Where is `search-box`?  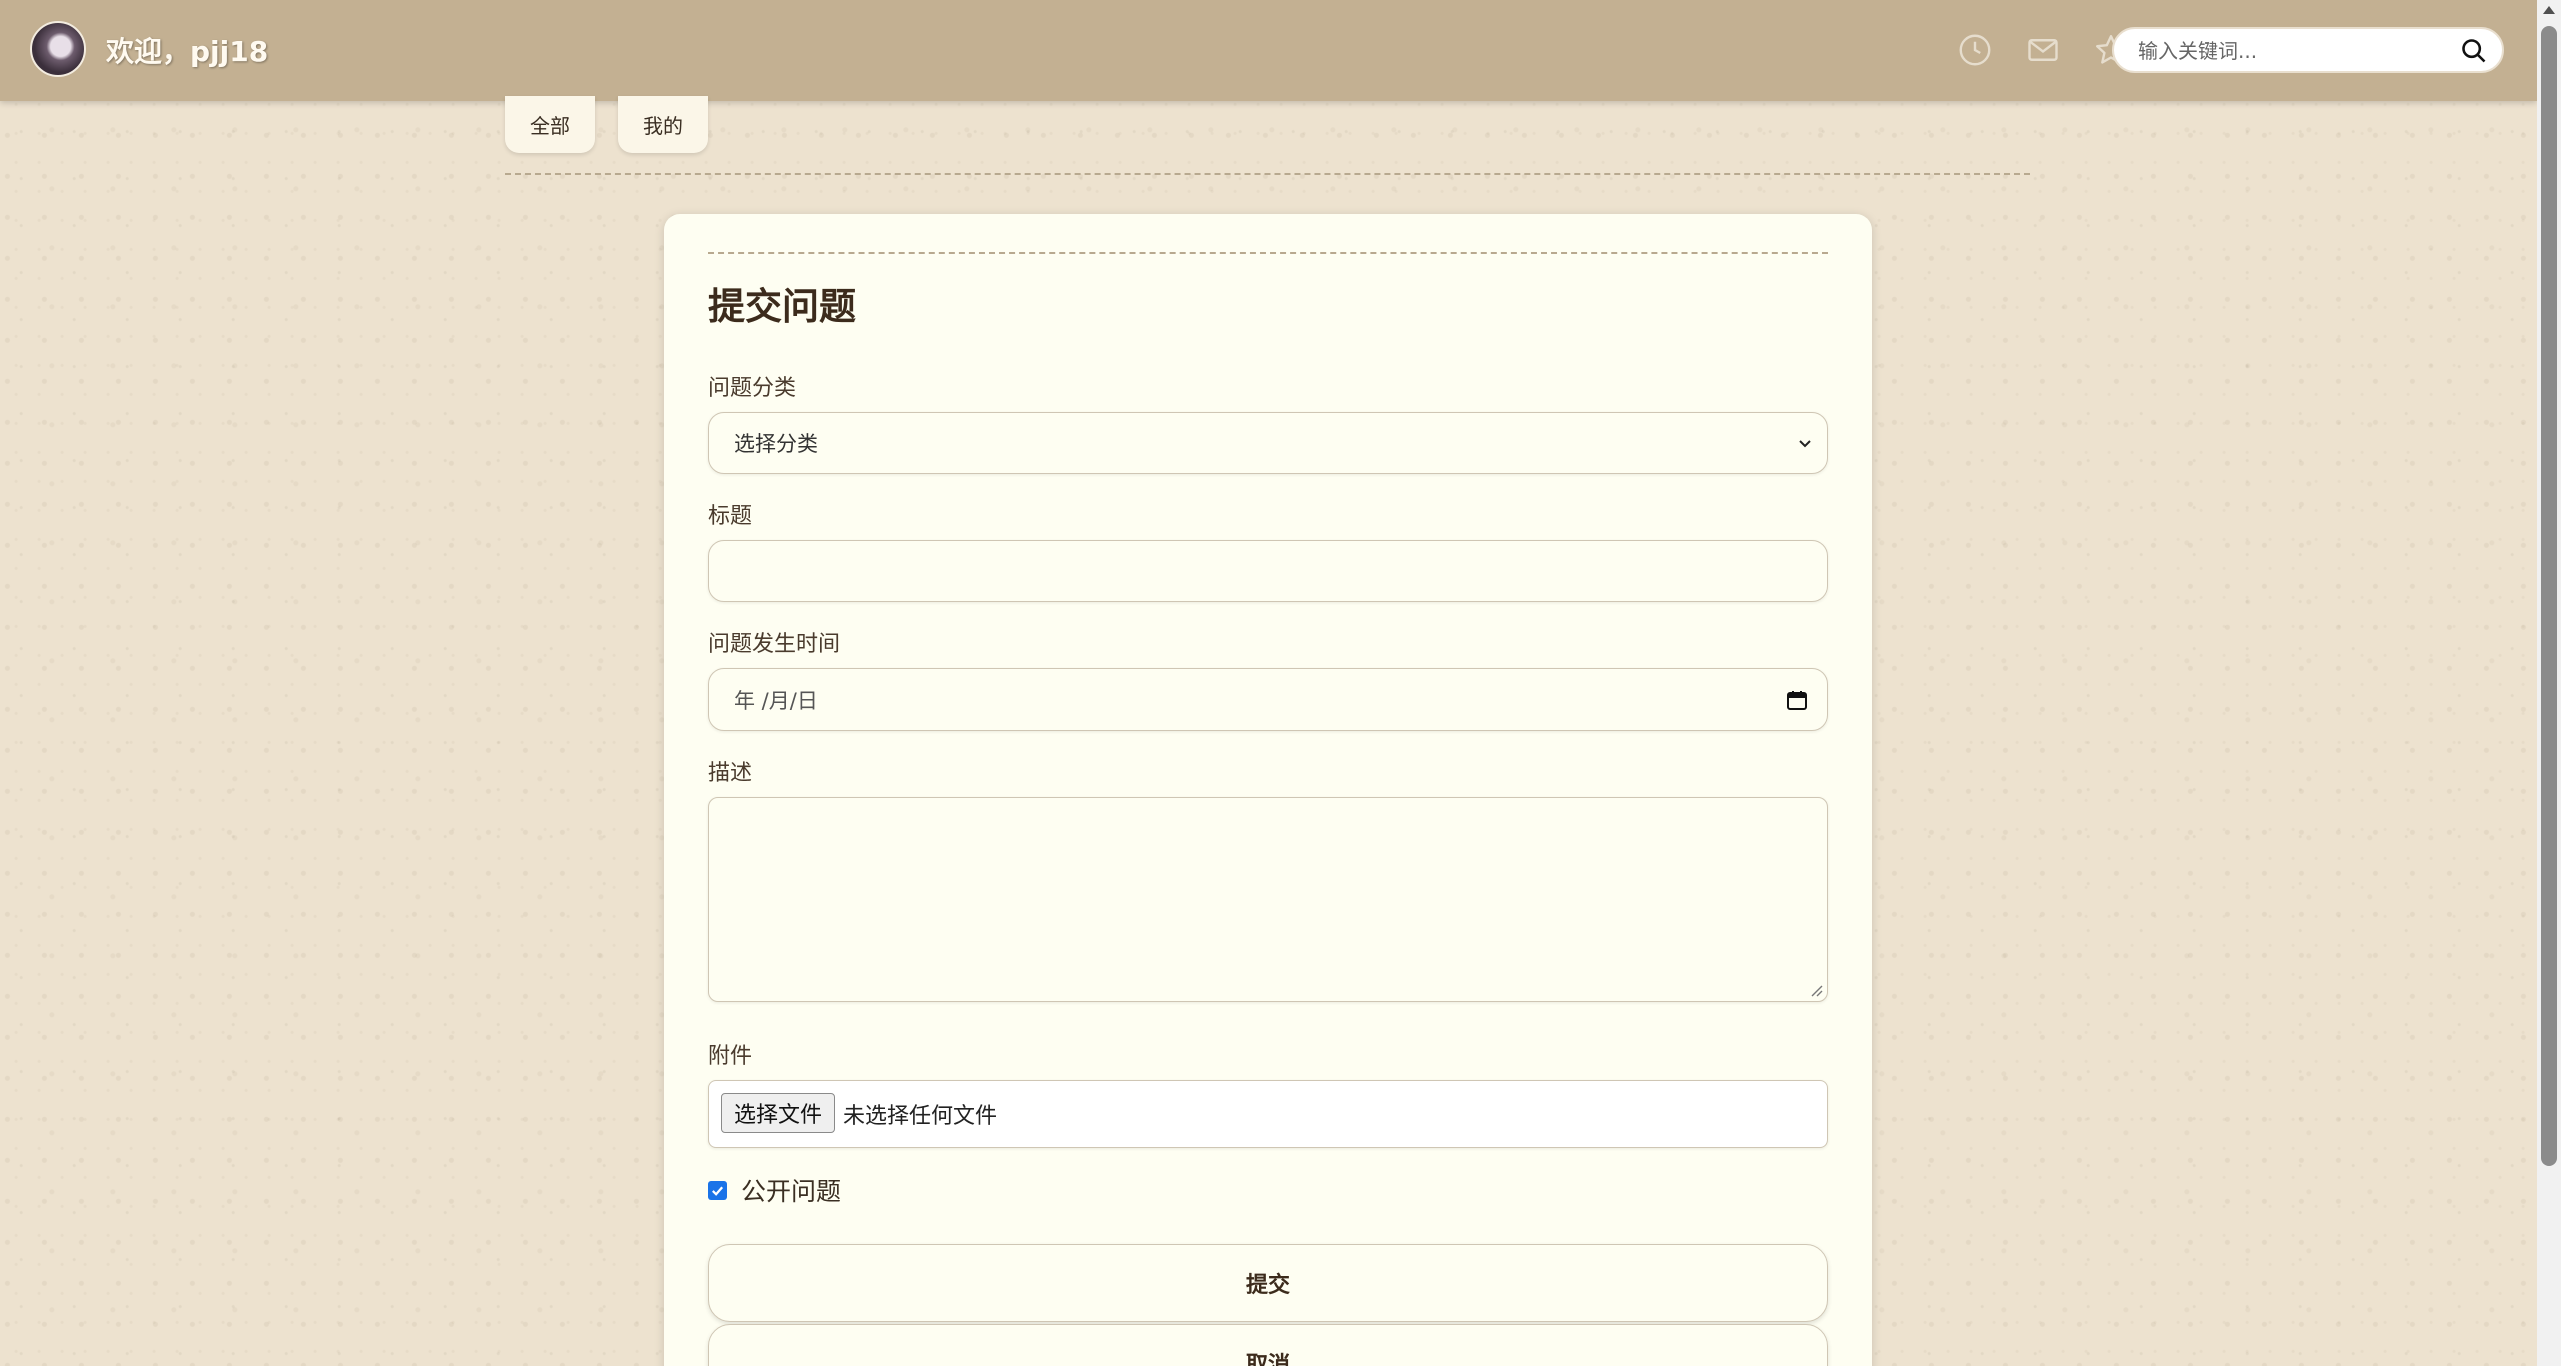
search-box is located at coordinates (2308, 50).